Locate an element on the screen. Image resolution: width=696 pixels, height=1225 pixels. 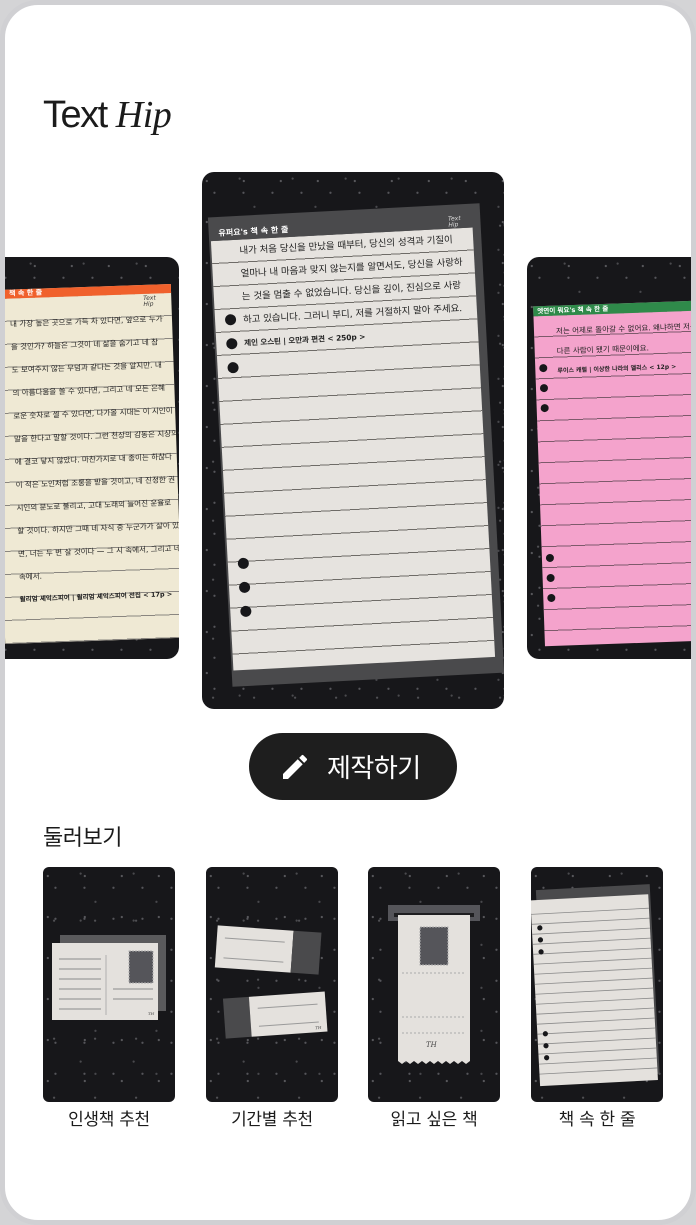
quote-source: 윌리엄 셰익스피어 | 윌리엄 셰익스피어 전집 < 17p > is located at coordinates (96, 597).